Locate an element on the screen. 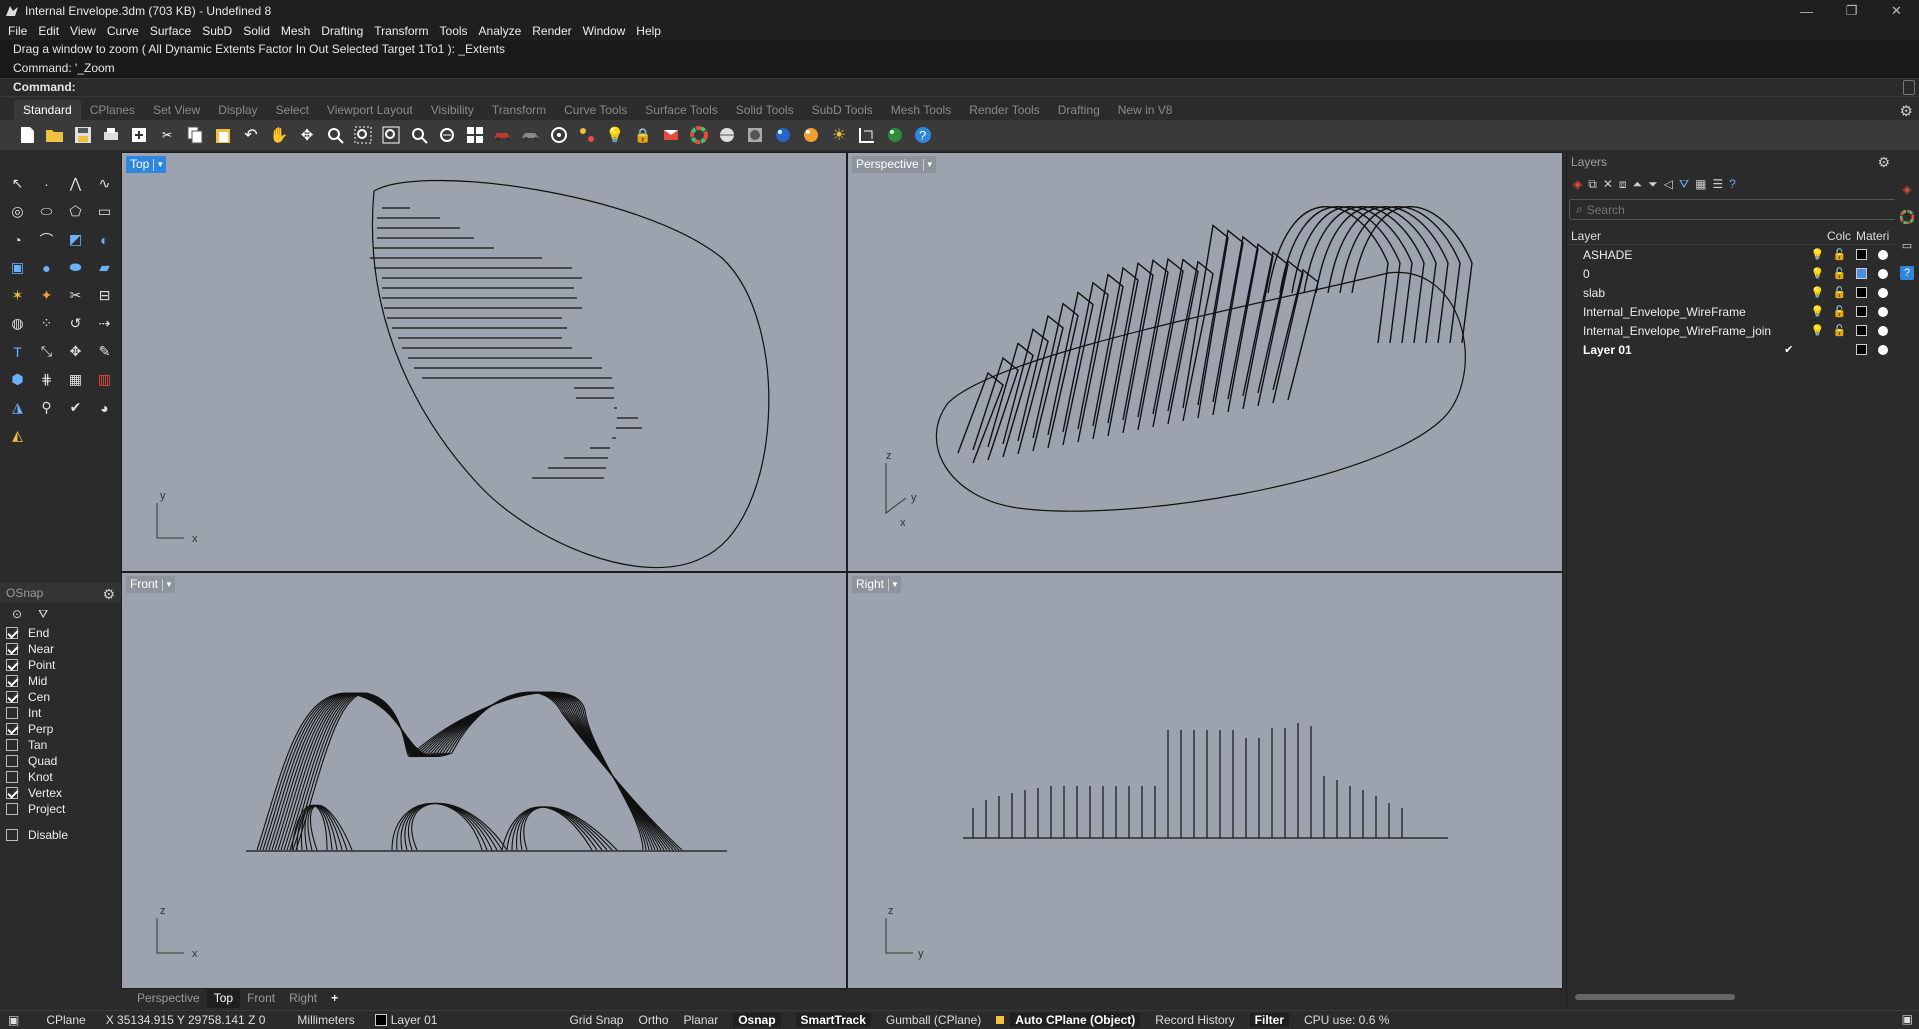  new-icon is located at coordinates (27, 135).